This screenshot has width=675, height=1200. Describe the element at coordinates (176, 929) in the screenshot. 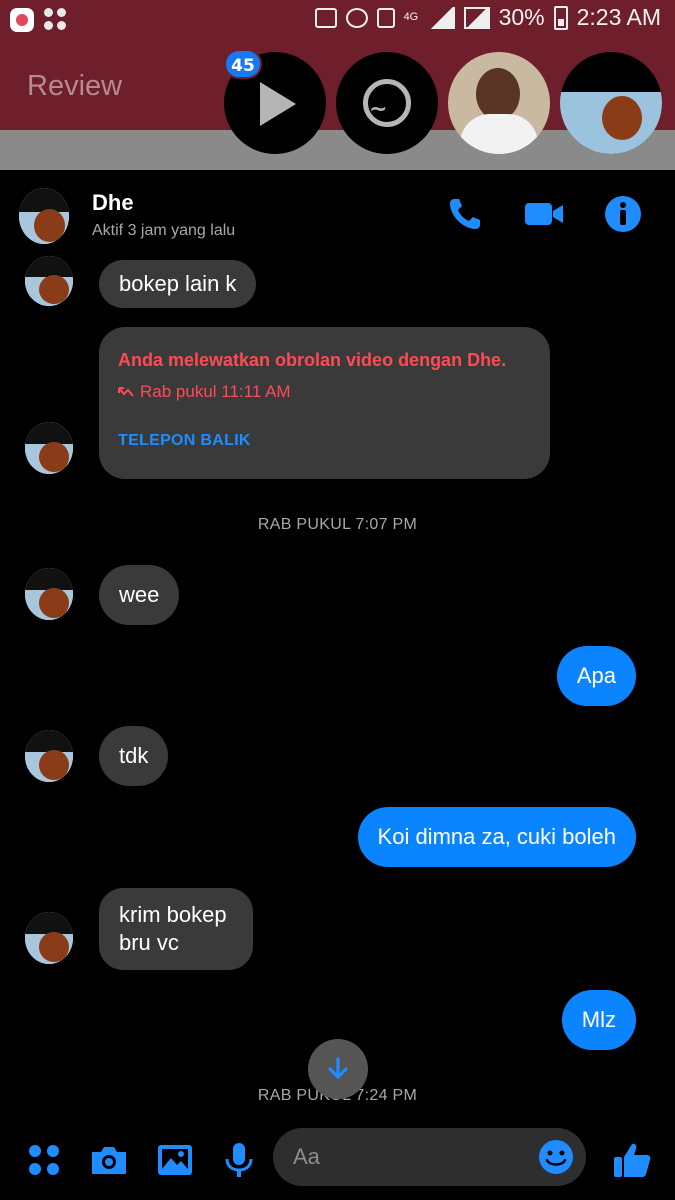

I see `message-bubble-incoming: krim bokep bru vc` at that location.